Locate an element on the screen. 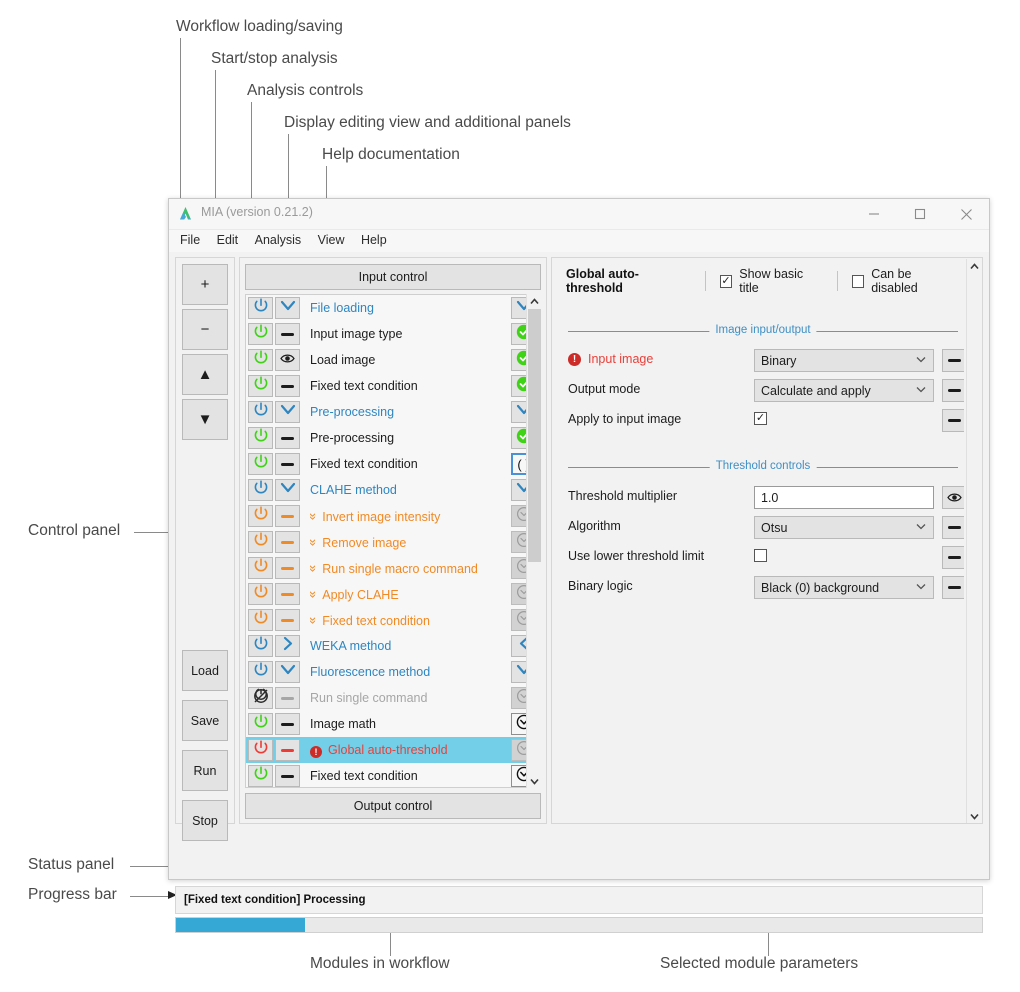 The width and height of the screenshot is (1020, 992). binary-logic-select: Black (0) background is located at coordinates (844, 587).